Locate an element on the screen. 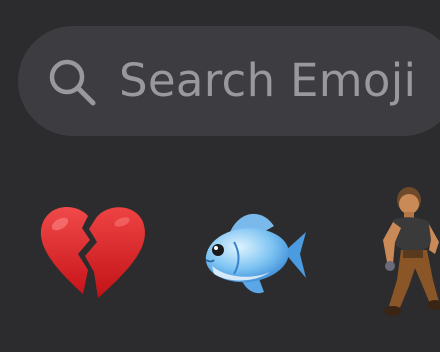  search-icon is located at coordinates (72, 82).